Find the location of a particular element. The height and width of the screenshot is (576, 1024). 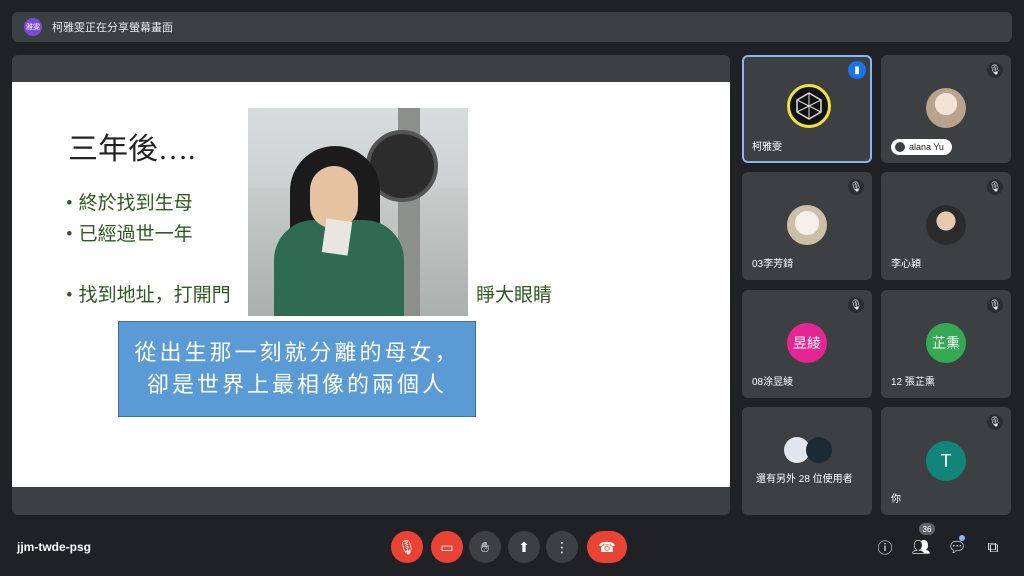

slide-bullet: • 終於找到生母 is located at coordinates (129, 203).